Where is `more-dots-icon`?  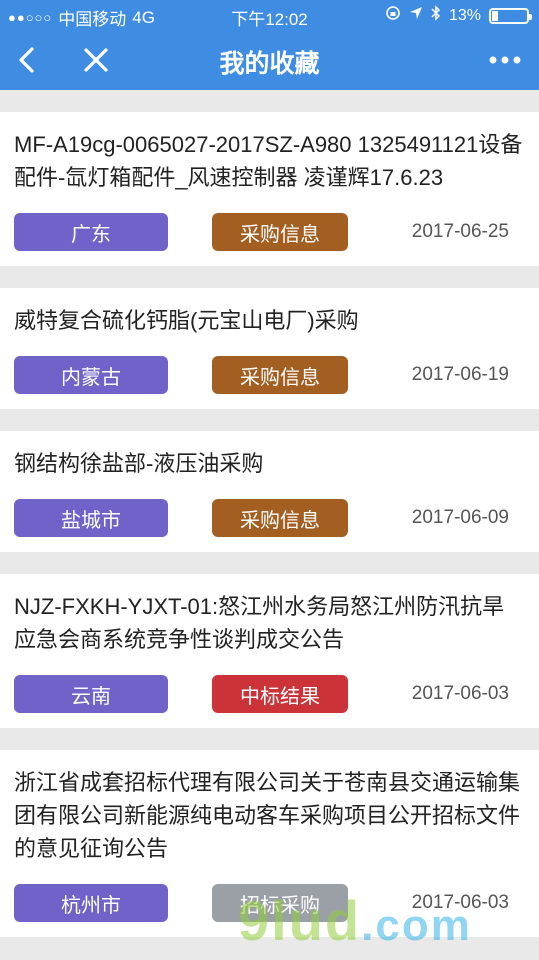
more-dots-icon is located at coordinates (505, 60).